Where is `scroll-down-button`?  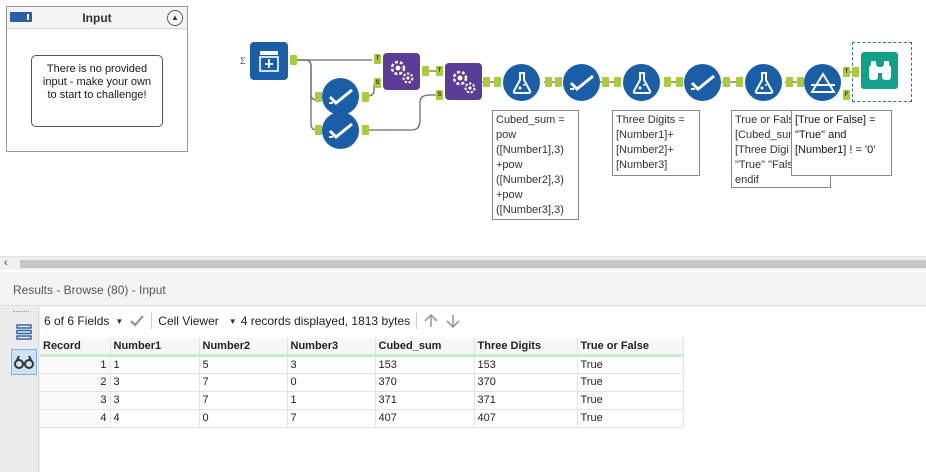 scroll-down-button is located at coordinates (453, 321).